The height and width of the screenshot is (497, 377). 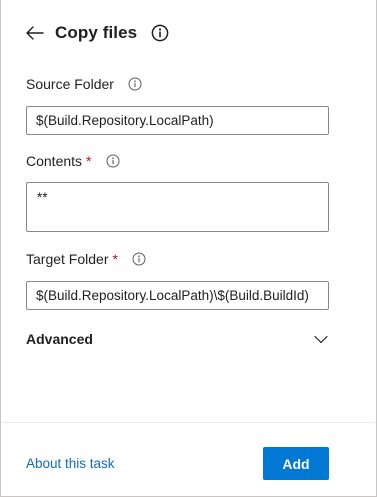 I want to click on target-folder-label-row: Target Folder *, so click(x=86, y=259).